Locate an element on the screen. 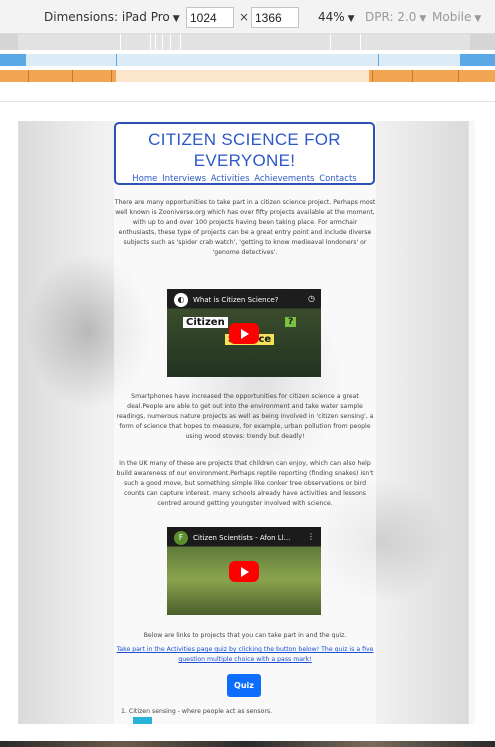  quiz-button: Quiz is located at coordinates (244, 685).